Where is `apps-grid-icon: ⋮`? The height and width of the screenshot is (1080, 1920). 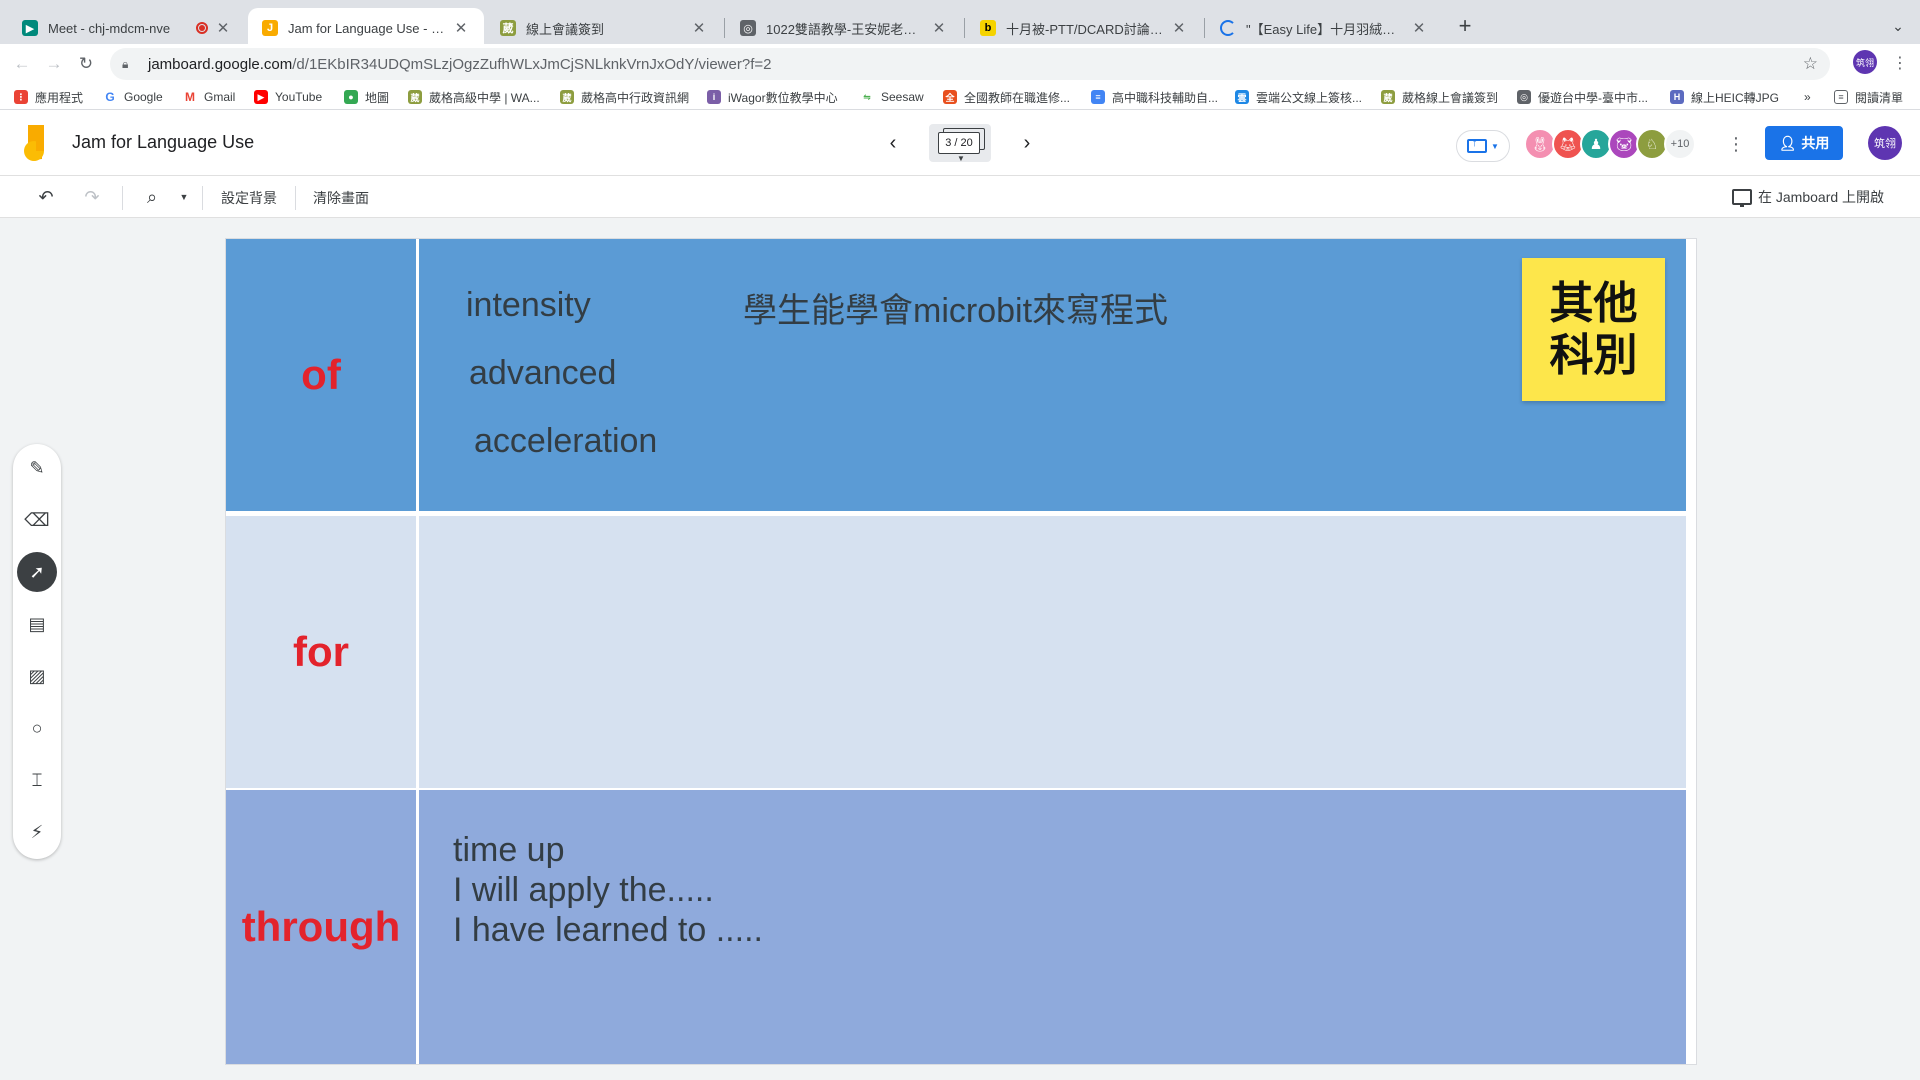
apps-grid-icon: ⋮ is located at coordinates (21, 97).